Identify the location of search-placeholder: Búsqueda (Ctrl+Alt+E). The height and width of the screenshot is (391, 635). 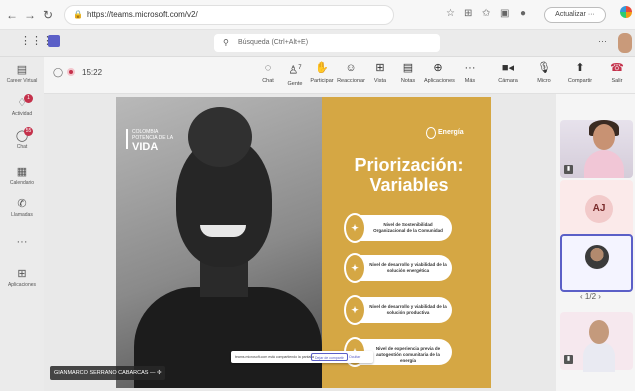
(273, 42).